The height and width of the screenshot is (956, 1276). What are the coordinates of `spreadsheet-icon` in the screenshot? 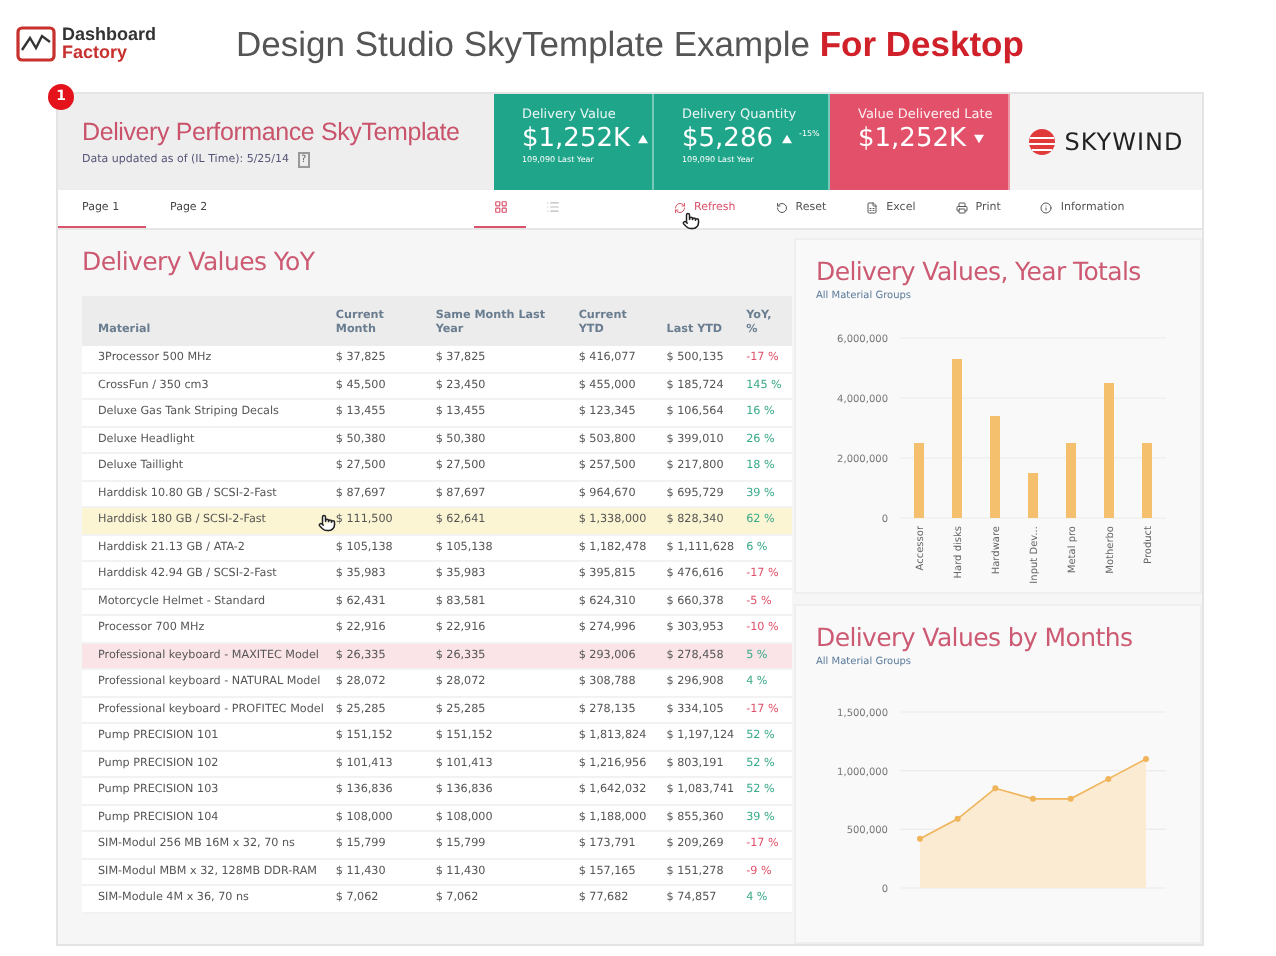 It's located at (872, 208).